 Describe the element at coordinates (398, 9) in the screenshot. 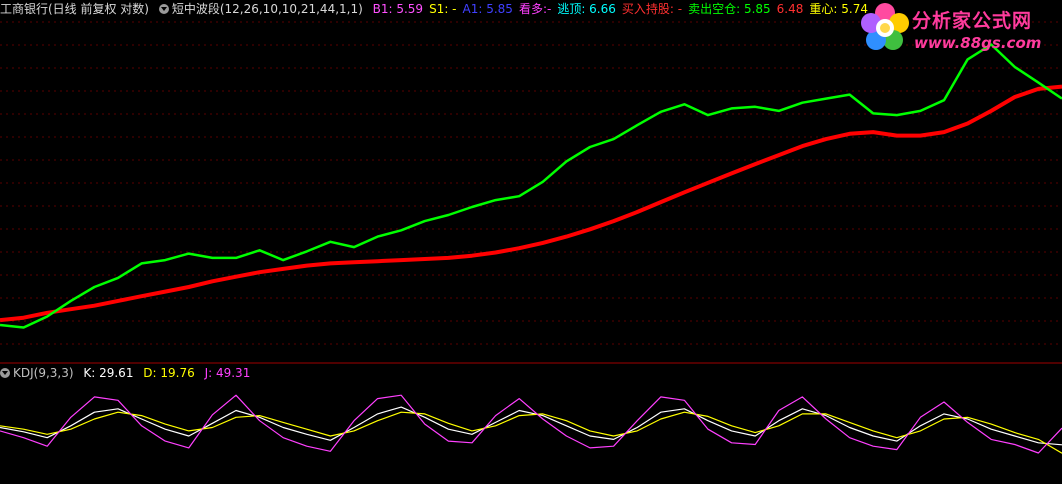

I see `indicator-value-0: B1: 5.59` at that location.